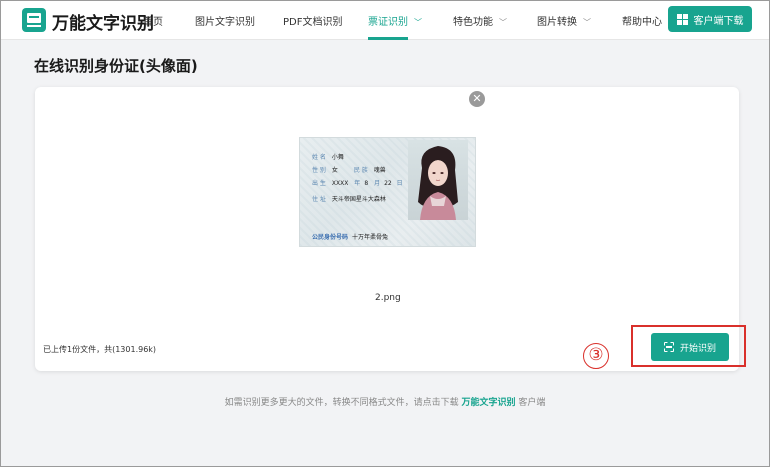  I want to click on id-field-value: 十万年柔骨兔, so click(370, 237).